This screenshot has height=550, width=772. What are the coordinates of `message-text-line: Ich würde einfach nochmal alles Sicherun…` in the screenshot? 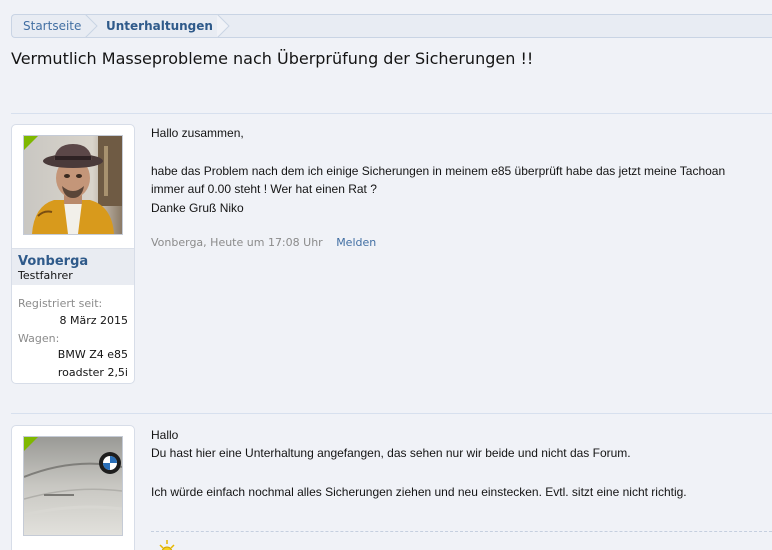 It's located at (419, 492).